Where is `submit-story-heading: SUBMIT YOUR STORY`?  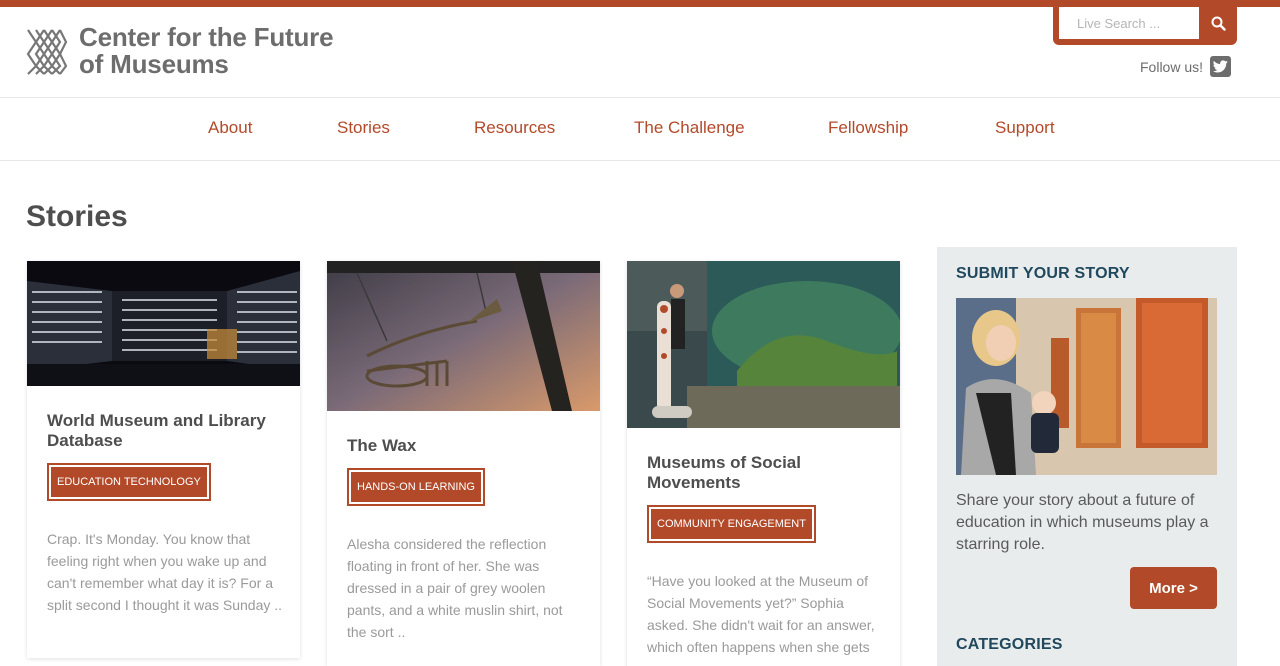
submit-story-heading: SUBMIT YOUR STORY is located at coordinates (1043, 273).